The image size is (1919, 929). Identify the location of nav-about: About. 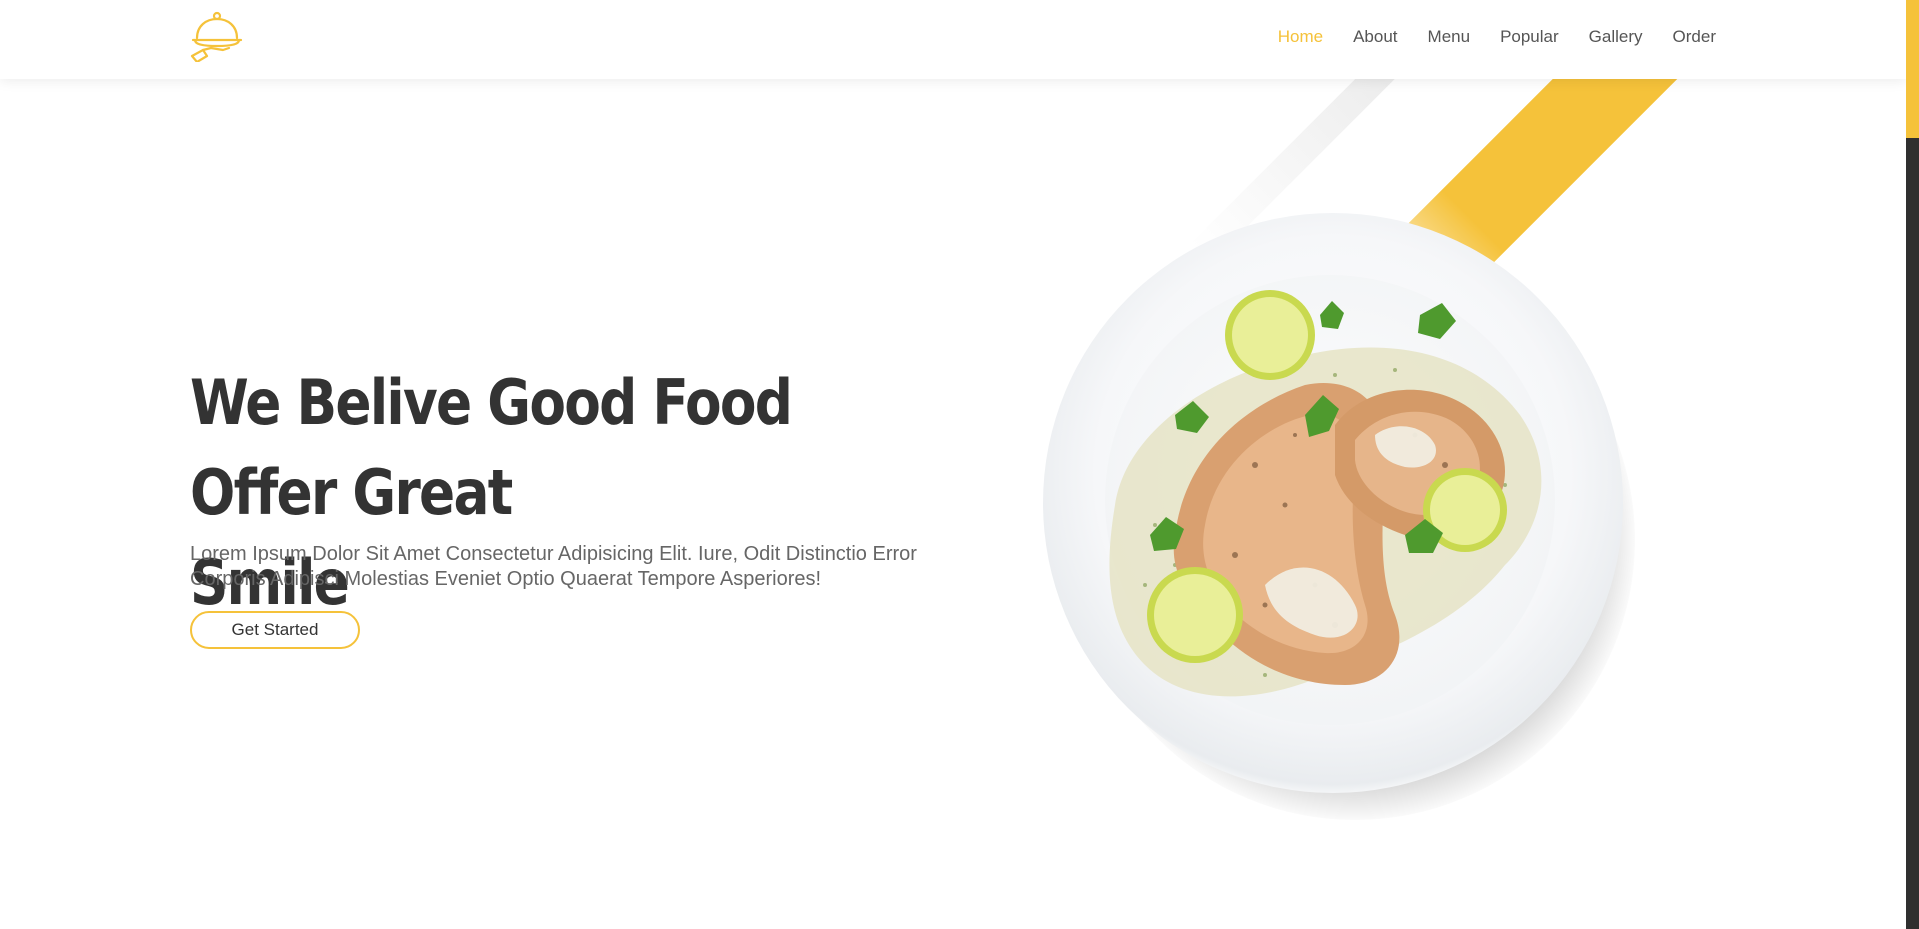
(1375, 37).